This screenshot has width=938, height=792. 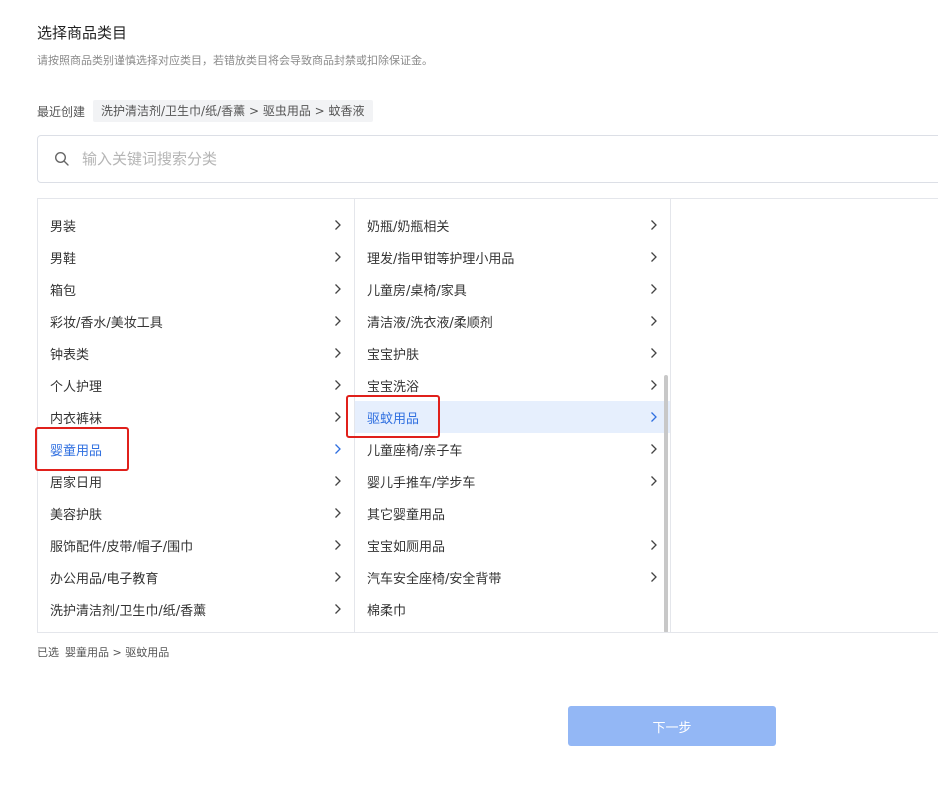 What do you see at coordinates (196, 385) in the screenshot?
I see `category-item: 个人护理` at bounding box center [196, 385].